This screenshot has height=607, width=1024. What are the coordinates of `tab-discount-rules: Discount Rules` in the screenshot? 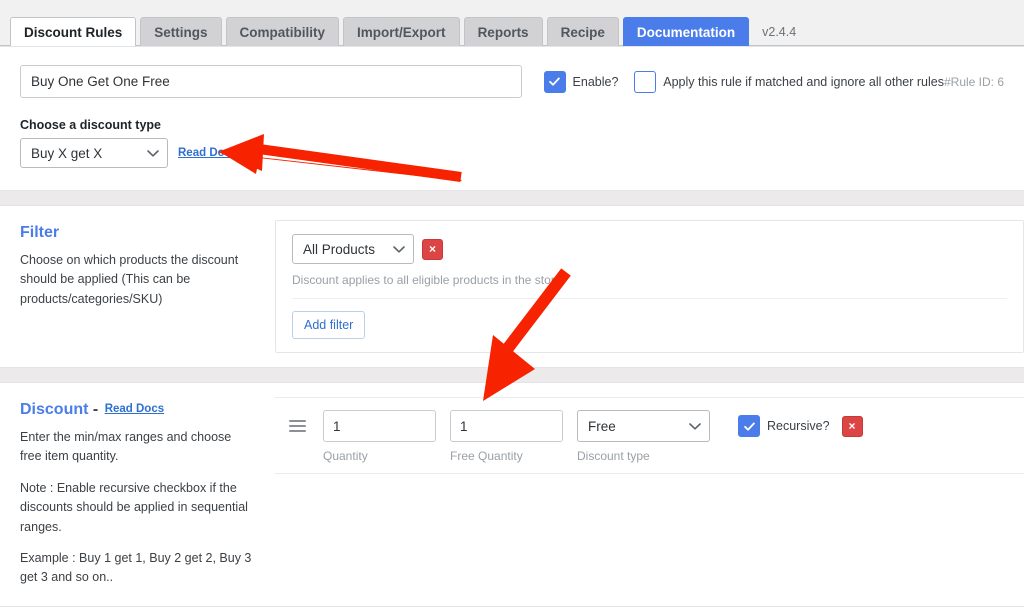 It's located at (73, 31).